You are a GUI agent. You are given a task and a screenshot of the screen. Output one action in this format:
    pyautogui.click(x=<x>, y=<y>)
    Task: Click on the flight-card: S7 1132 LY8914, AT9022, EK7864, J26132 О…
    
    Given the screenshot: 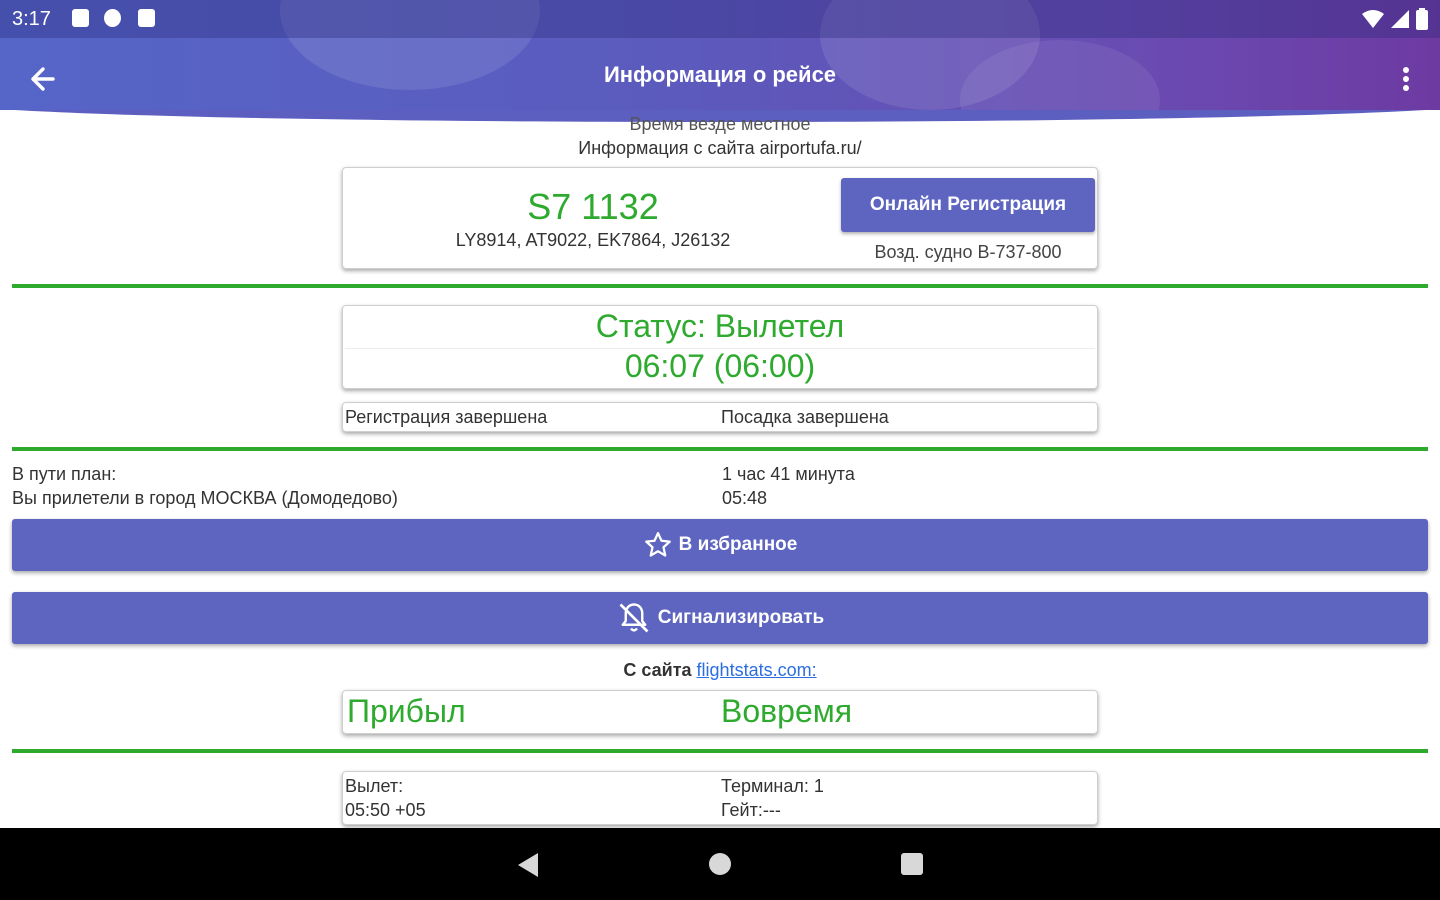 What is the action you would take?
    pyautogui.click(x=720, y=218)
    